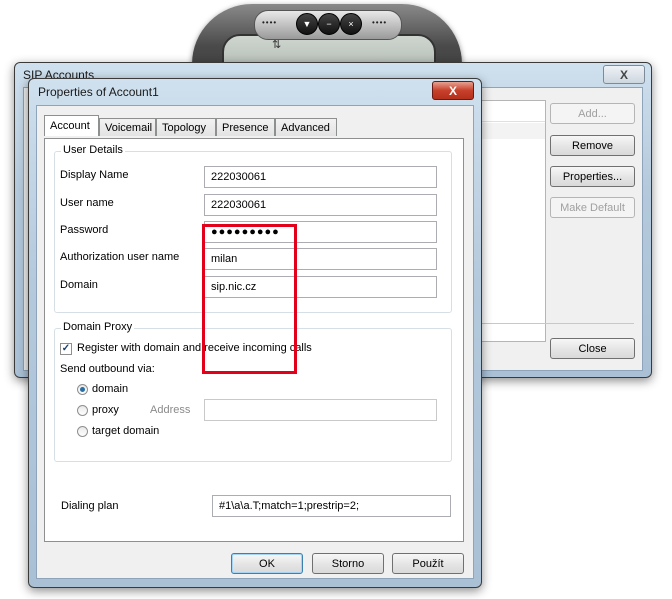 This screenshot has width=672, height=599. I want to click on outbound-domain-label: domain, so click(110, 389).